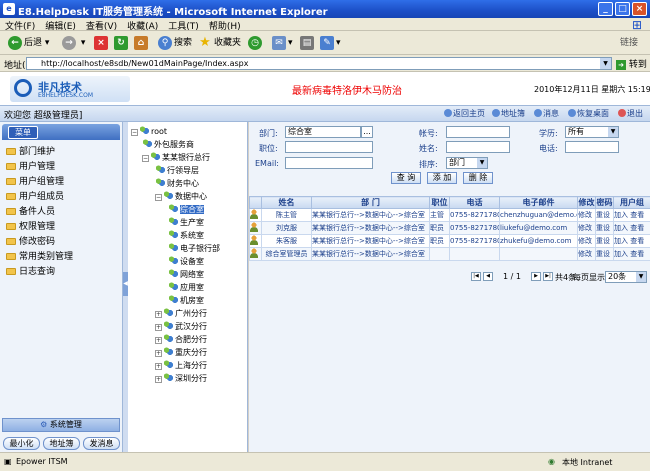  What do you see at coordinates (538, 202) in the screenshot?
I see `column-header-email: 电子邮件` at bounding box center [538, 202].